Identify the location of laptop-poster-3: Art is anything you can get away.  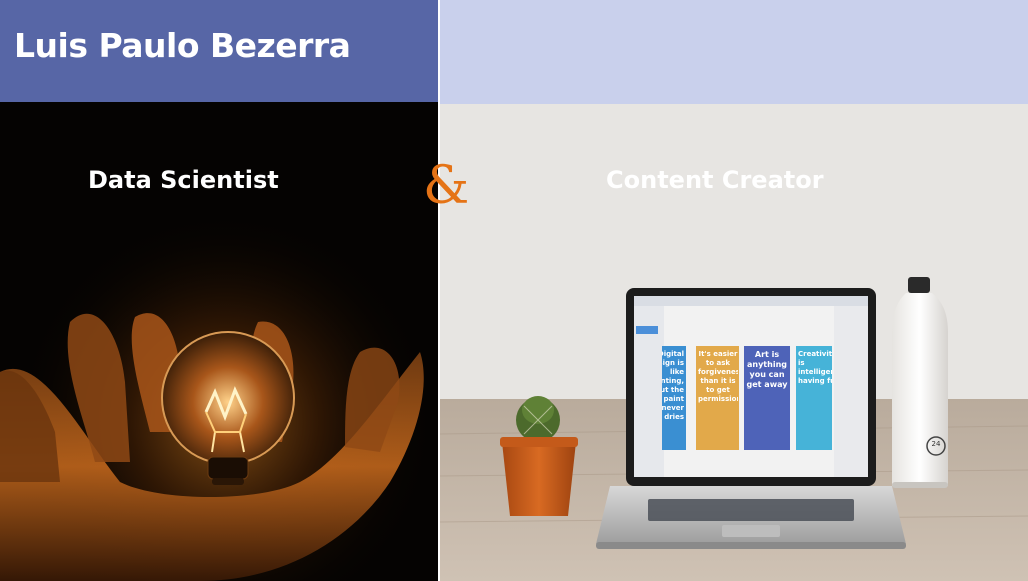
(767, 369).